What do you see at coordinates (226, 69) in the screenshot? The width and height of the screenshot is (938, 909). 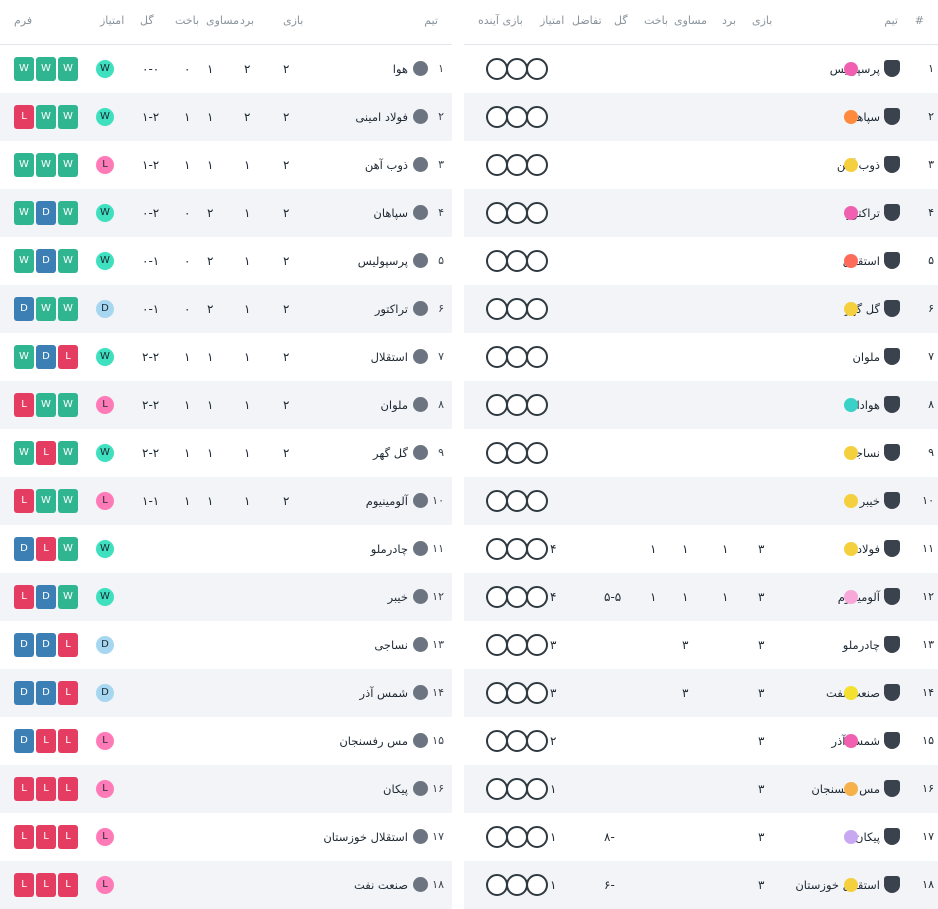 I see `table-row: ۱هوا۲۲۱۰۰-۰W۷WWW` at bounding box center [226, 69].